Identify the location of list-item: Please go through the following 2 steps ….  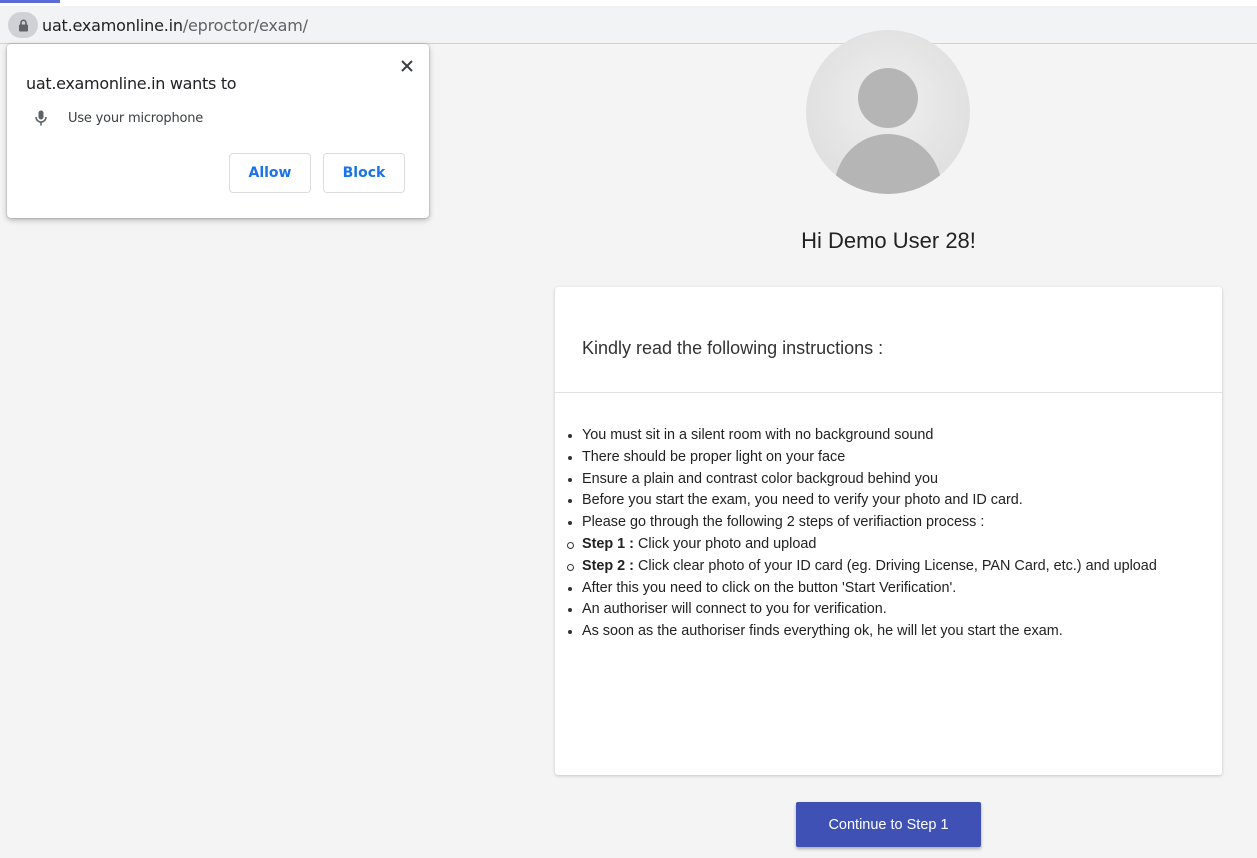
(884, 523).